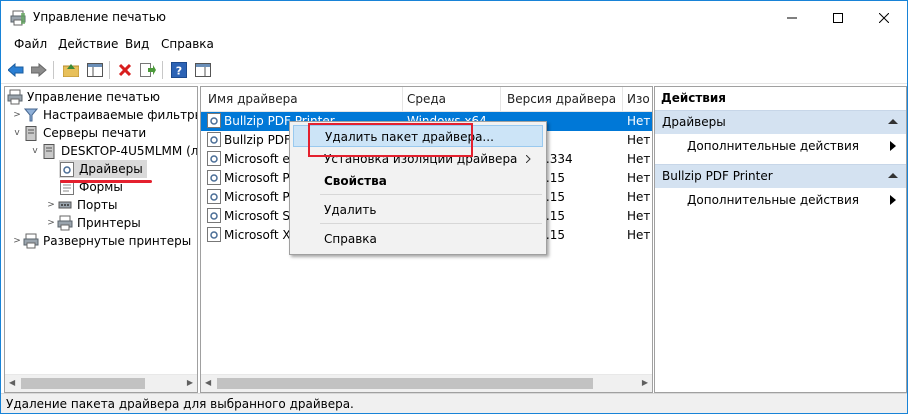 This screenshot has height=414, width=908. Describe the element at coordinates (454, 45) in the screenshot. I see `menu-bar: Файл Действие Вид Справка` at that location.